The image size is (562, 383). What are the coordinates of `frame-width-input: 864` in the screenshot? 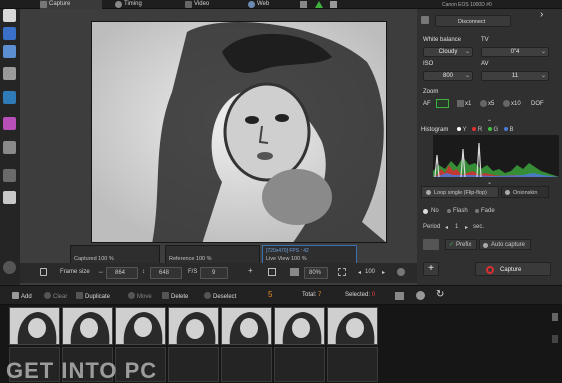 It's located at (122, 273).